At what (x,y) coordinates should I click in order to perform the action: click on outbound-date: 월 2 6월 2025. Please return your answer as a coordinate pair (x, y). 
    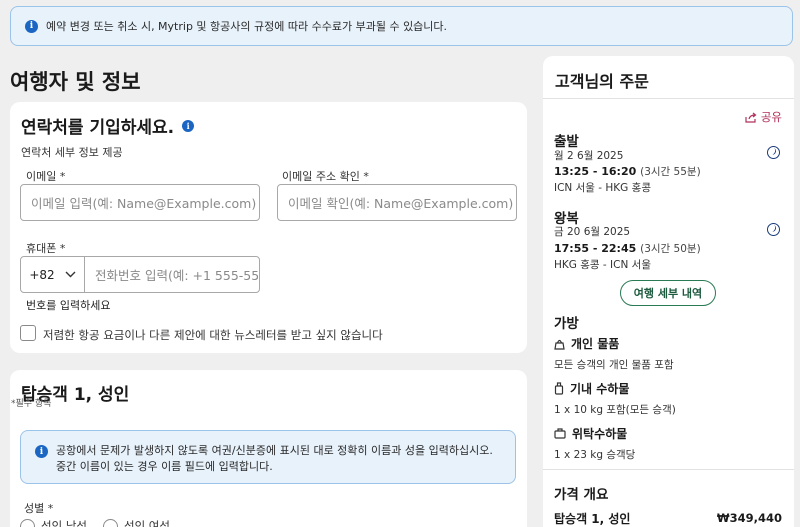
    Looking at the image, I should click on (589, 156).